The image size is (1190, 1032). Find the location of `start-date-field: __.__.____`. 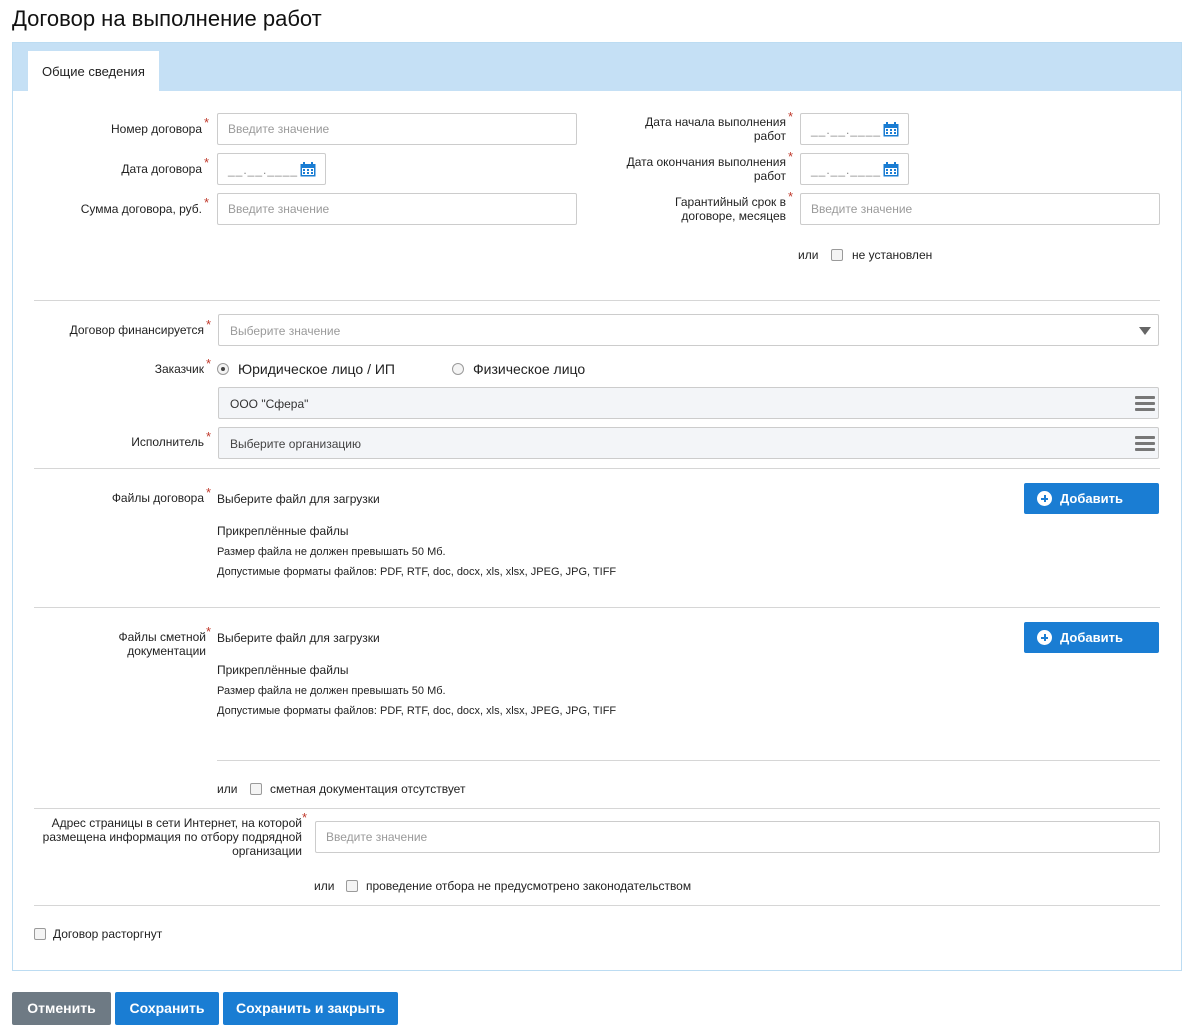

start-date-field: __.__.____ is located at coordinates (854, 129).